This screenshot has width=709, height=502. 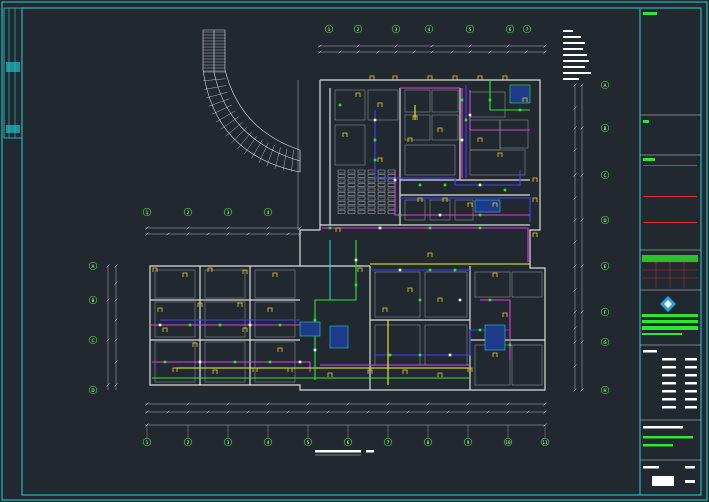 I want to click on curved-ramp, so click(x=251, y=101).